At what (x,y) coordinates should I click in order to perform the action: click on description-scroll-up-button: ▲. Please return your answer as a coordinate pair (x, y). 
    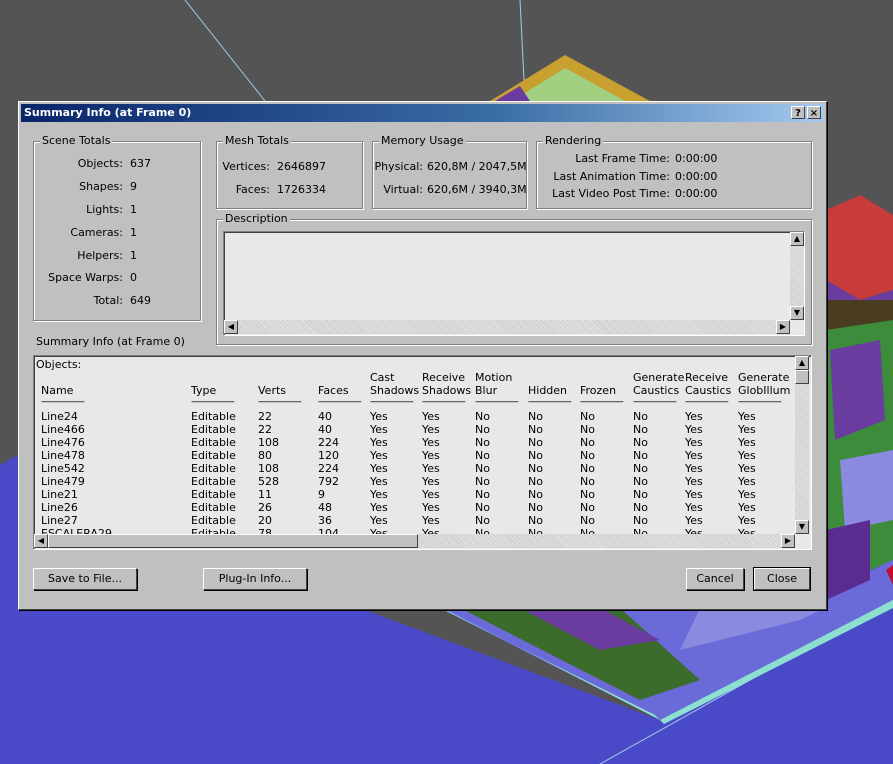
    Looking at the image, I should click on (797, 239).